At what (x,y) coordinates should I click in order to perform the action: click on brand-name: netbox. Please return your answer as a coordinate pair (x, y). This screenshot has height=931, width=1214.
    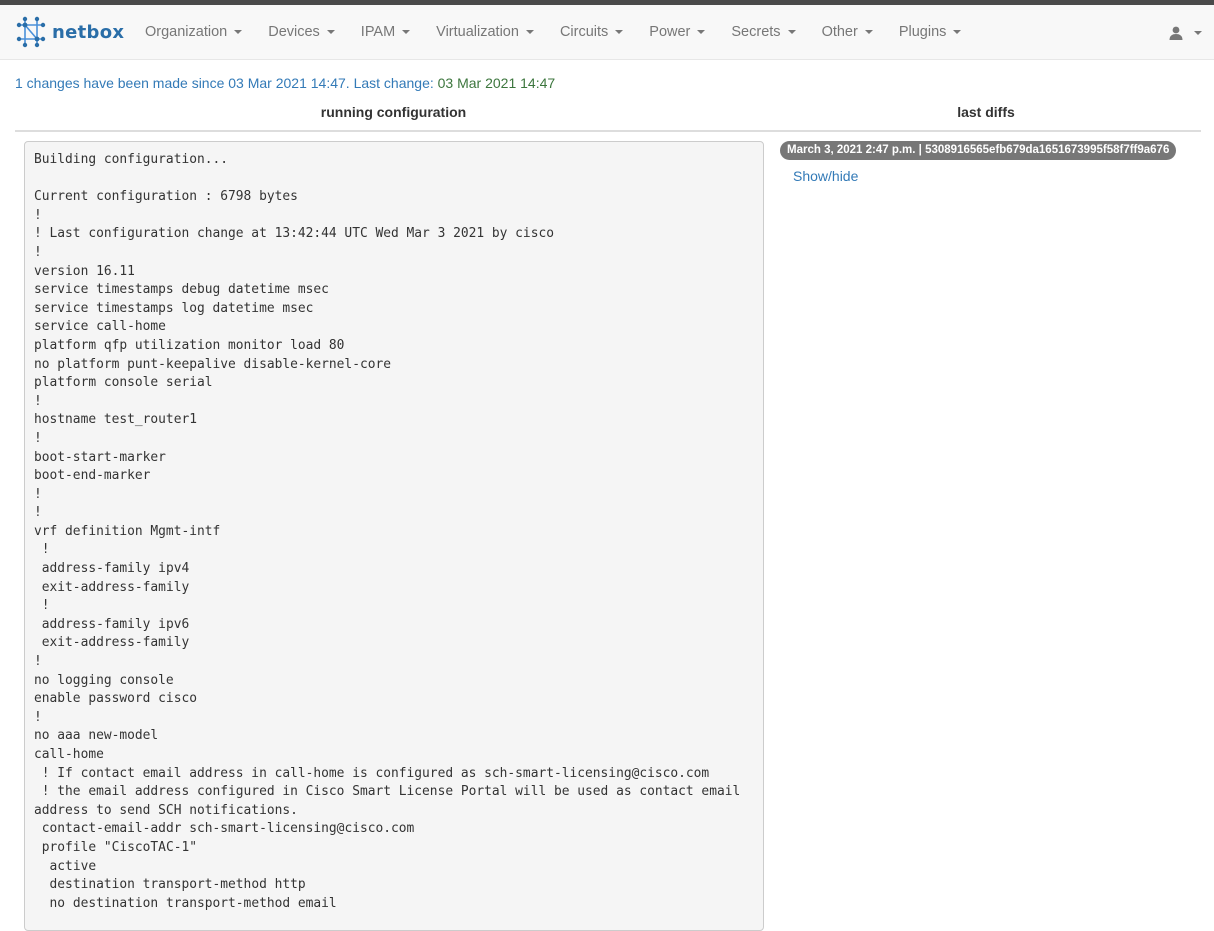
    Looking at the image, I should click on (88, 32).